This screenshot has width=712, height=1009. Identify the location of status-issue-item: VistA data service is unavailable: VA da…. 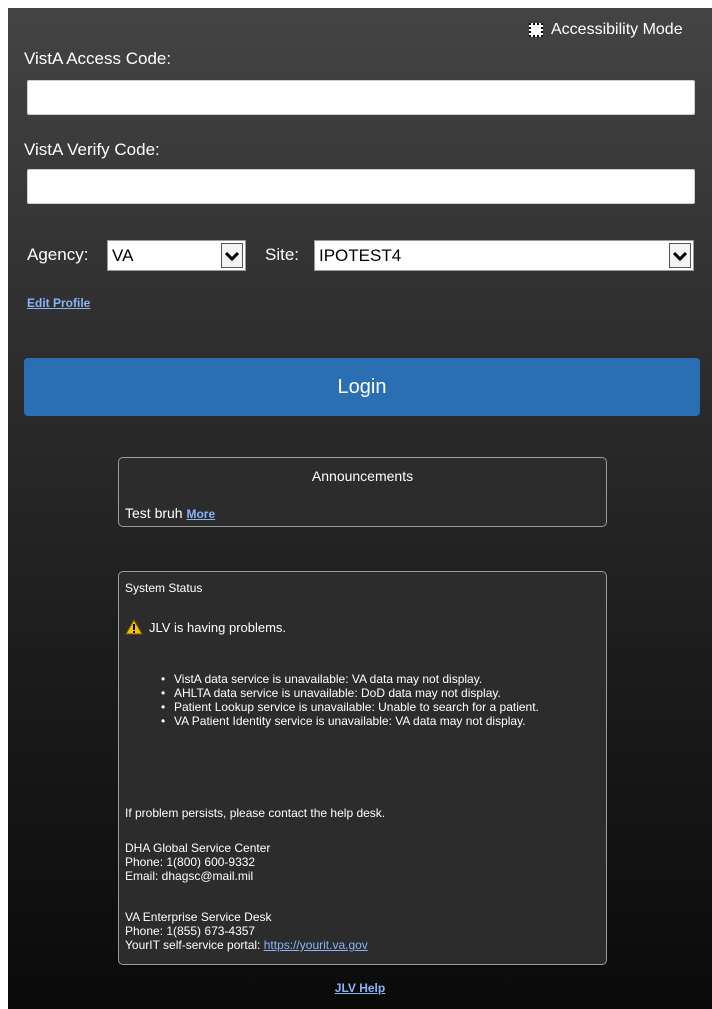
(359, 679).